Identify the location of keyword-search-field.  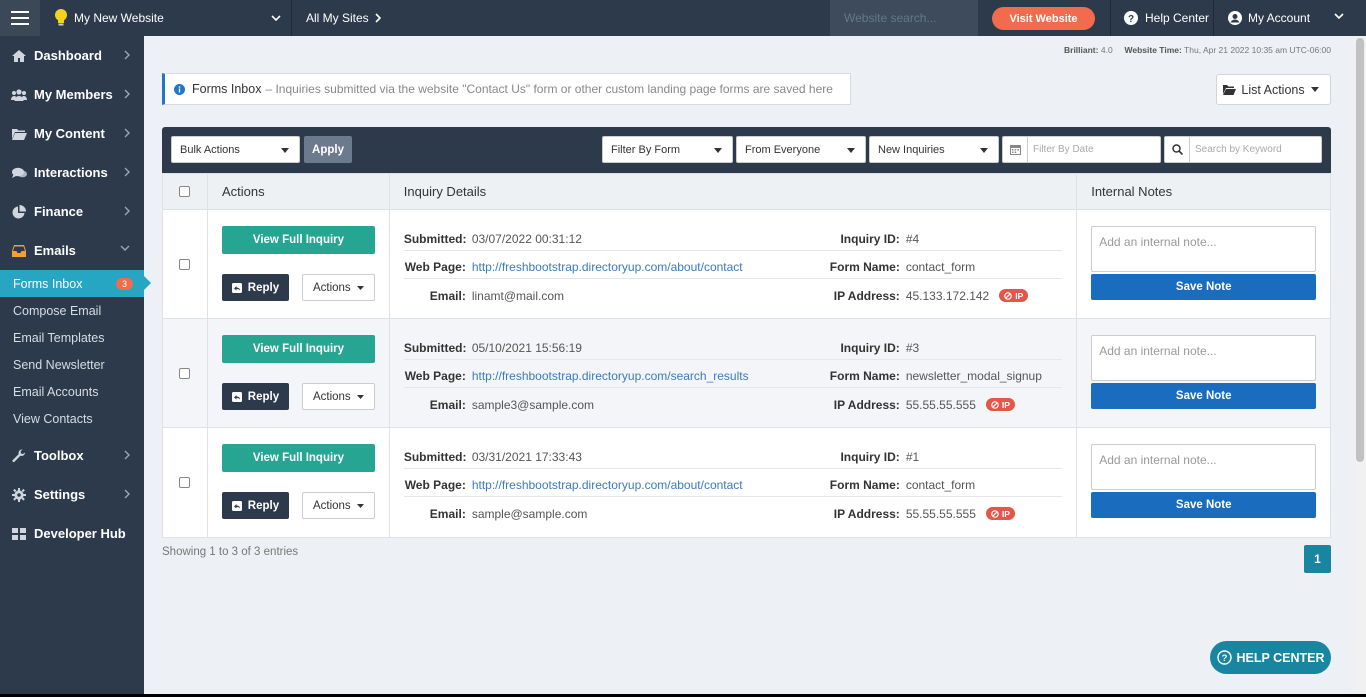
(1243, 149).